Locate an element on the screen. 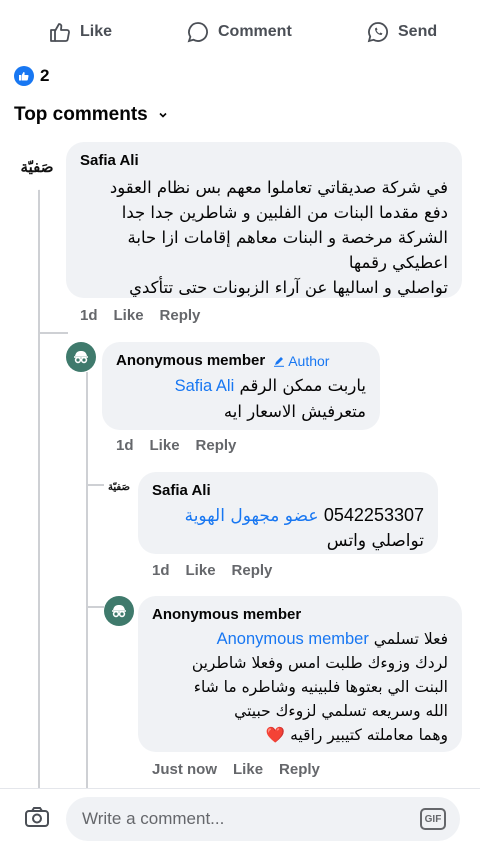 The image size is (480, 853). comment-line-text: ياربت ممكن الرقم is located at coordinates (302, 385).